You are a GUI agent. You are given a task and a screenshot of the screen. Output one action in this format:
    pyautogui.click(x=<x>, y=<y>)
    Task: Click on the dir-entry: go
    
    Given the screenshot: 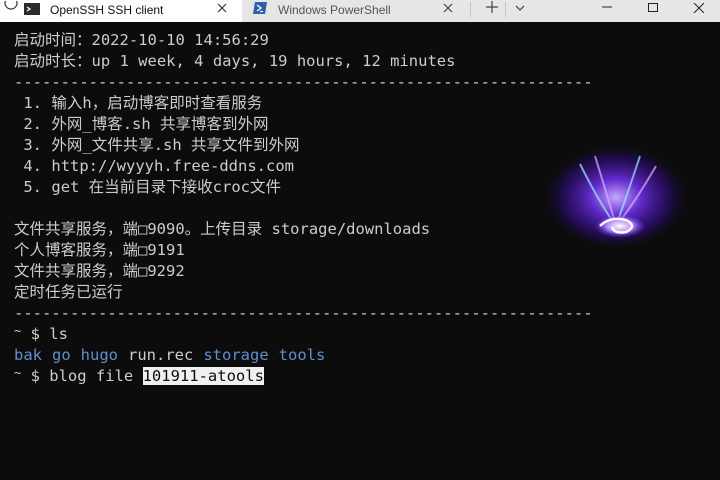 What is the action you would take?
    pyautogui.click(x=61, y=355)
    